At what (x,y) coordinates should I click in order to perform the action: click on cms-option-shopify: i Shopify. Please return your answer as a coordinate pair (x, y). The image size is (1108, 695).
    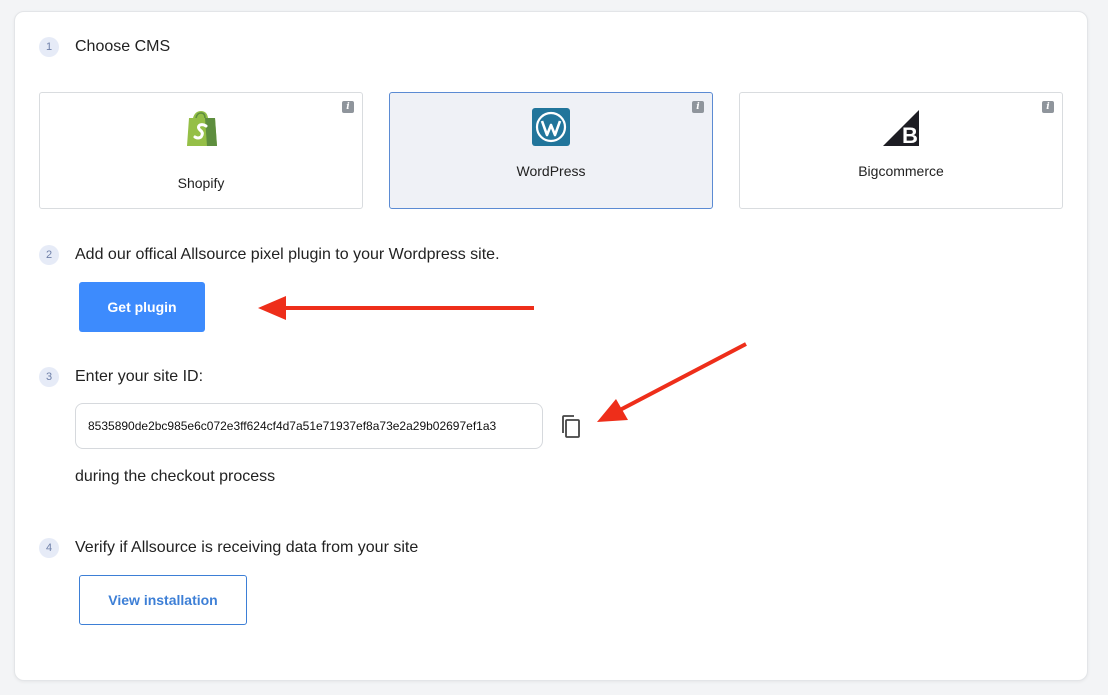
    Looking at the image, I should click on (201, 150).